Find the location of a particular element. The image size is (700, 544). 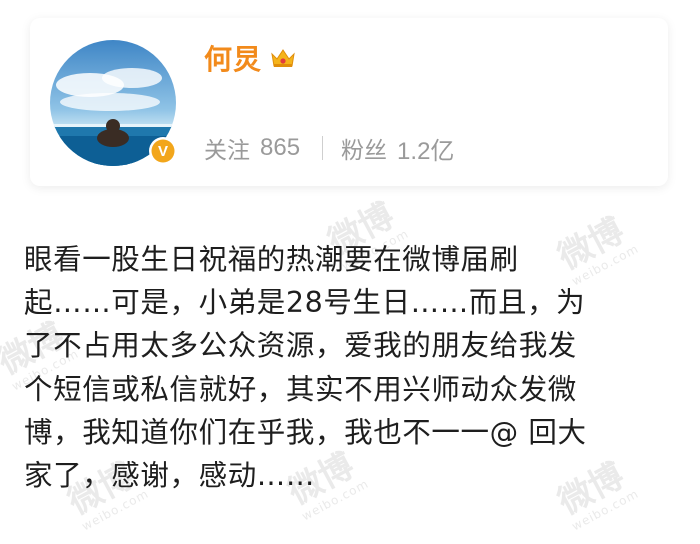

crown-icon is located at coordinates (283, 58).